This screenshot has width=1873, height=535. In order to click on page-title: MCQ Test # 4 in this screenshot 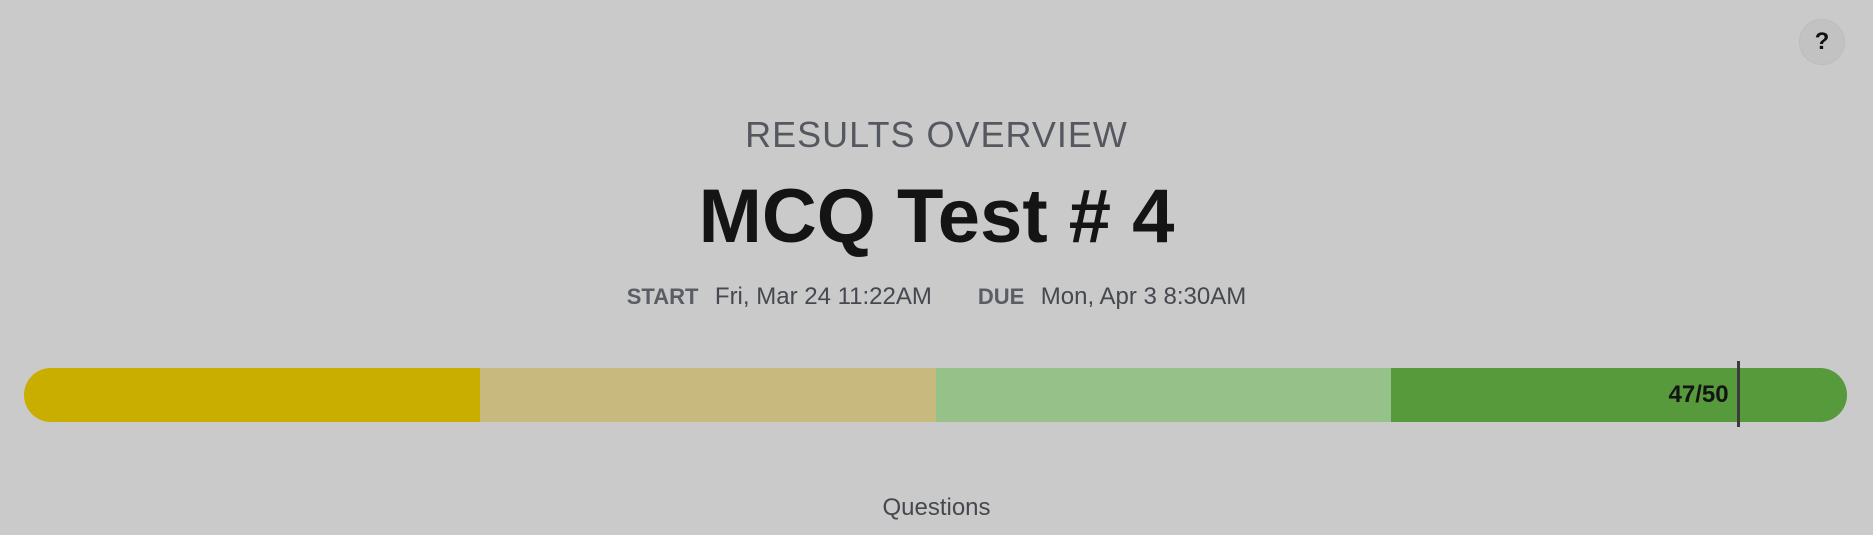, I will do `click(936, 216)`.